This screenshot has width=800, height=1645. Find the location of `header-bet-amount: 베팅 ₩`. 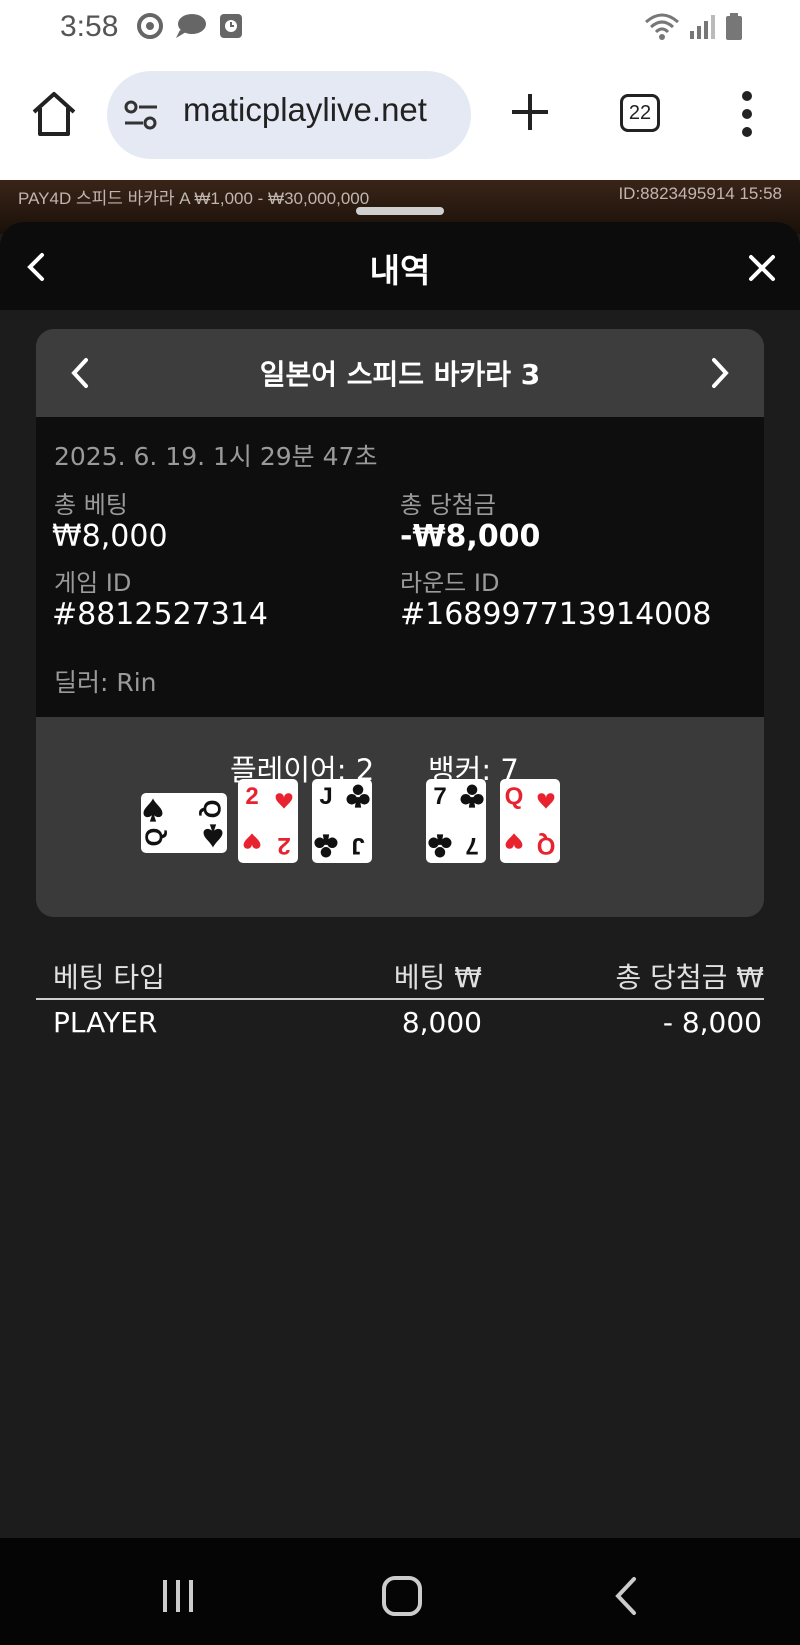

header-bet-amount: 베팅 ₩ is located at coordinates (437, 977).